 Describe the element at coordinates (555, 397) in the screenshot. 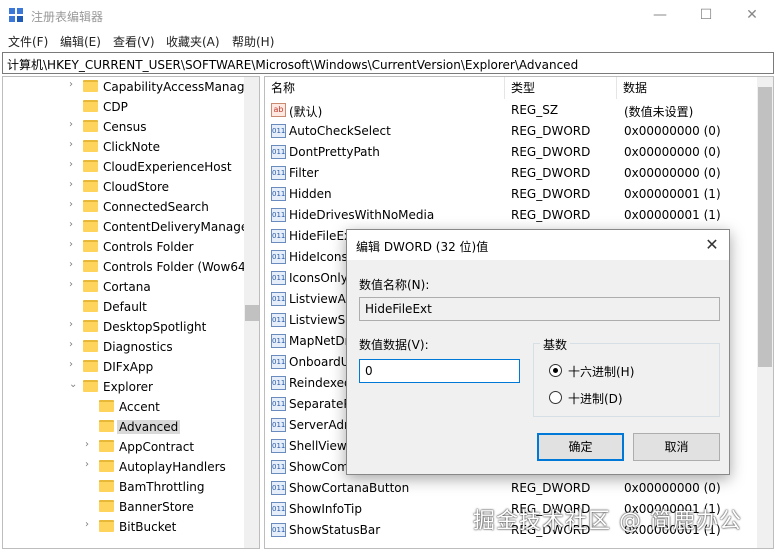

I see `dec-radio` at that location.